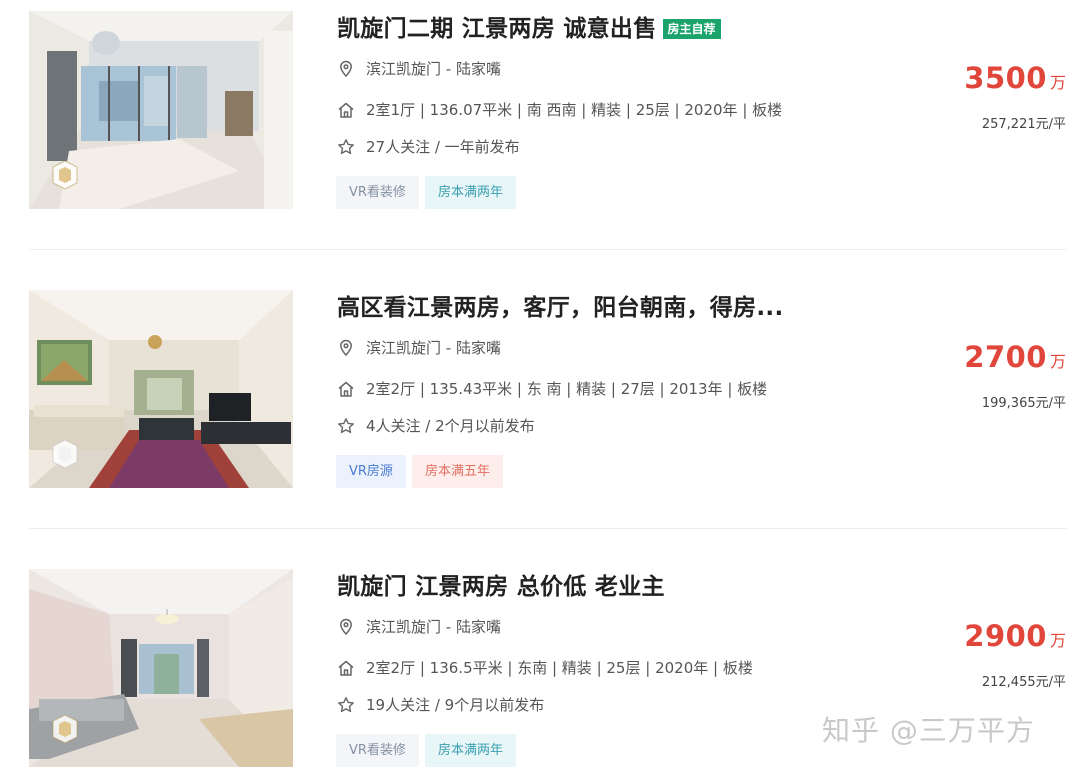  What do you see at coordinates (691, 29) in the screenshot?
I see `owner-recommend-badge: 房主自荐` at bounding box center [691, 29].